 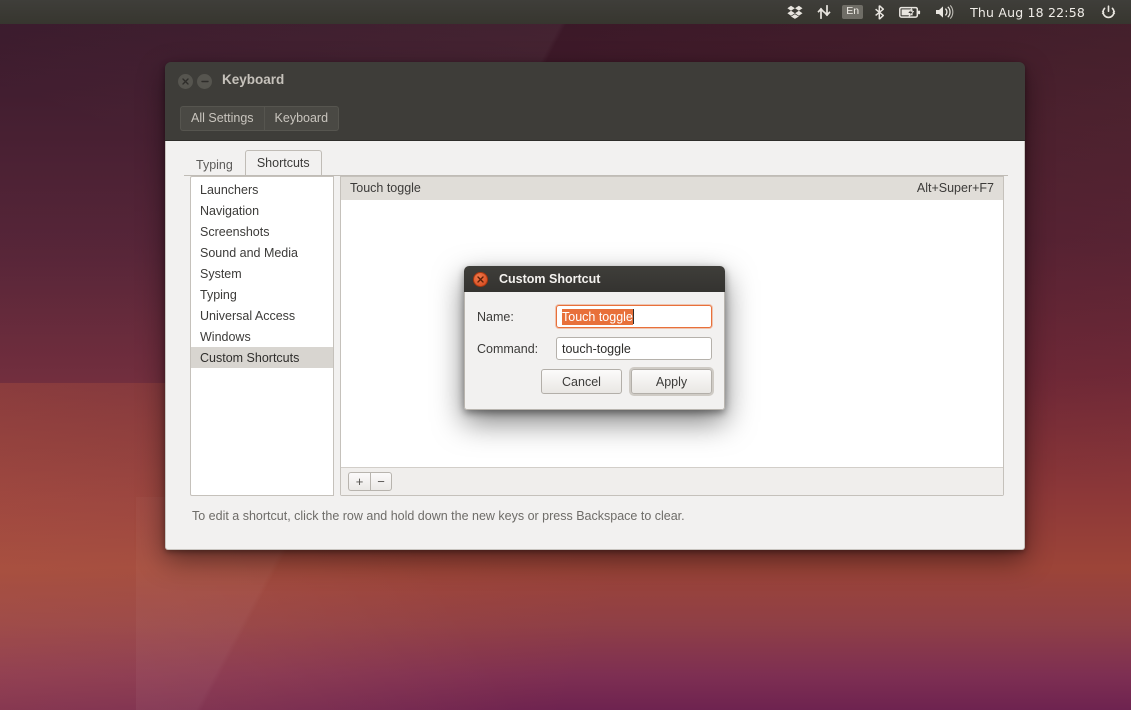 What do you see at coordinates (262, 315) in the screenshot?
I see `category-item-universal-access: Universal Access` at bounding box center [262, 315].